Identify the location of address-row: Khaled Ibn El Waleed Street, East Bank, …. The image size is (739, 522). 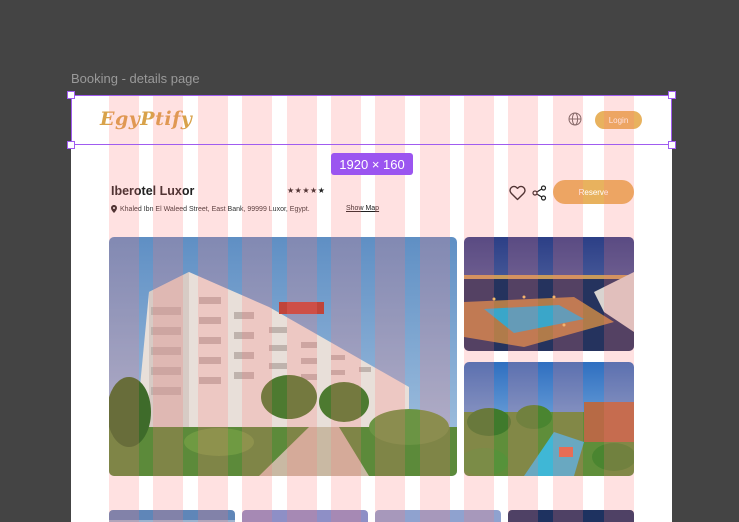
(210, 209).